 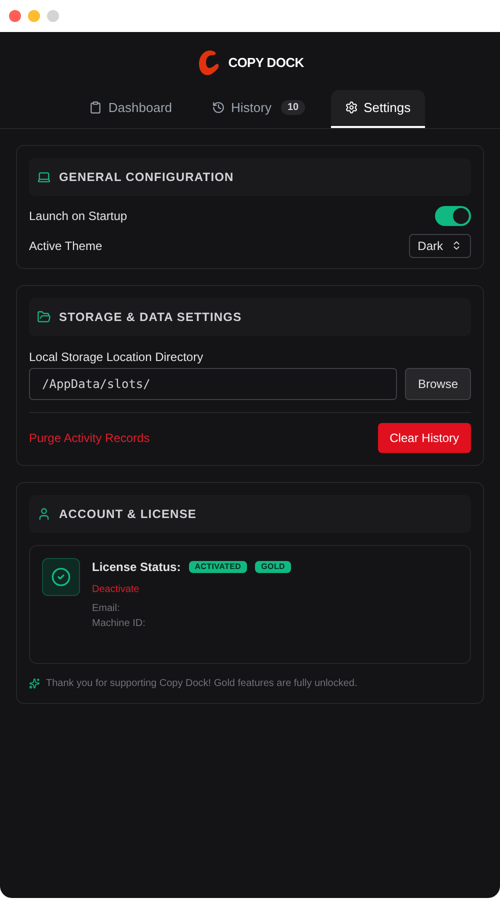 What do you see at coordinates (146, 177) in the screenshot?
I see `section-title: GENERAL CONFIGURATION` at bounding box center [146, 177].